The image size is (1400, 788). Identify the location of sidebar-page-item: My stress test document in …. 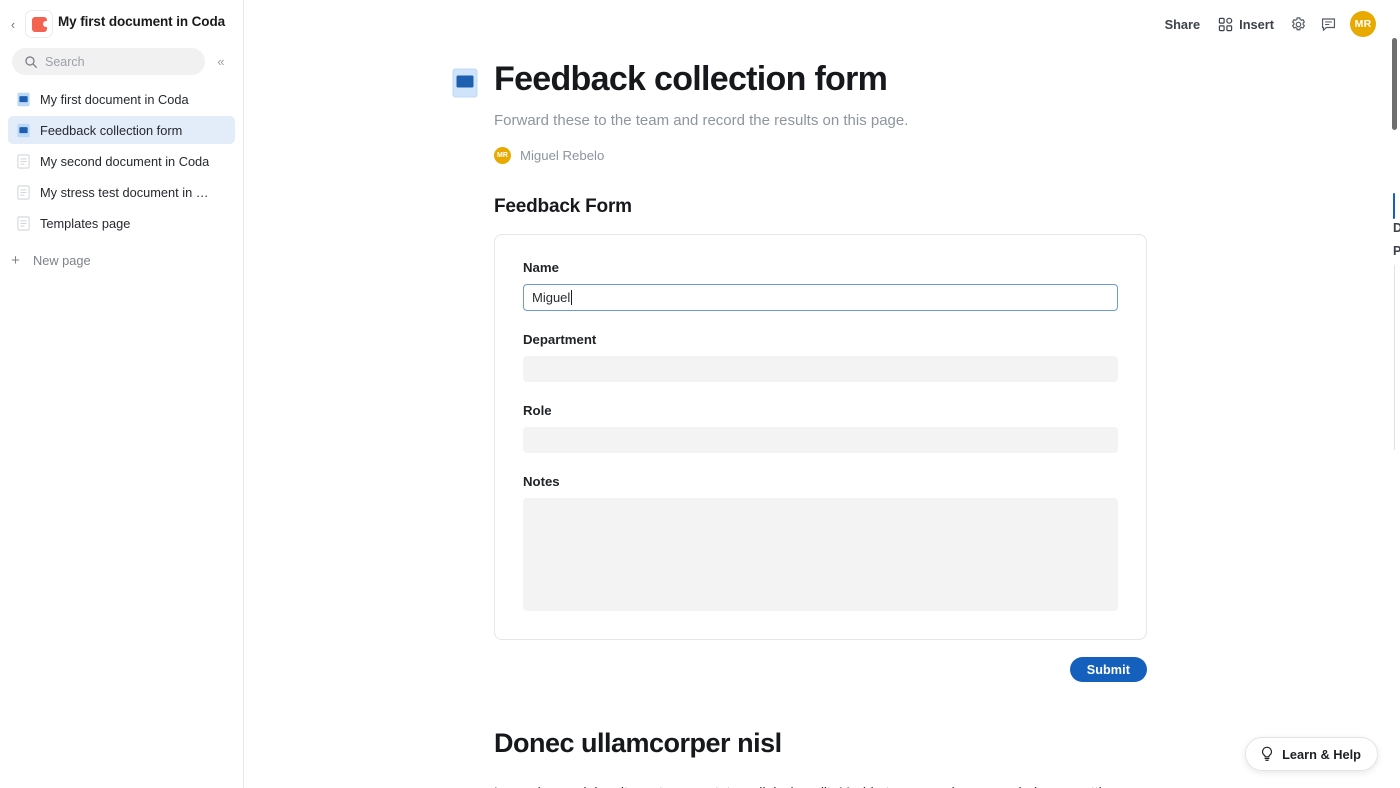
(121, 192).